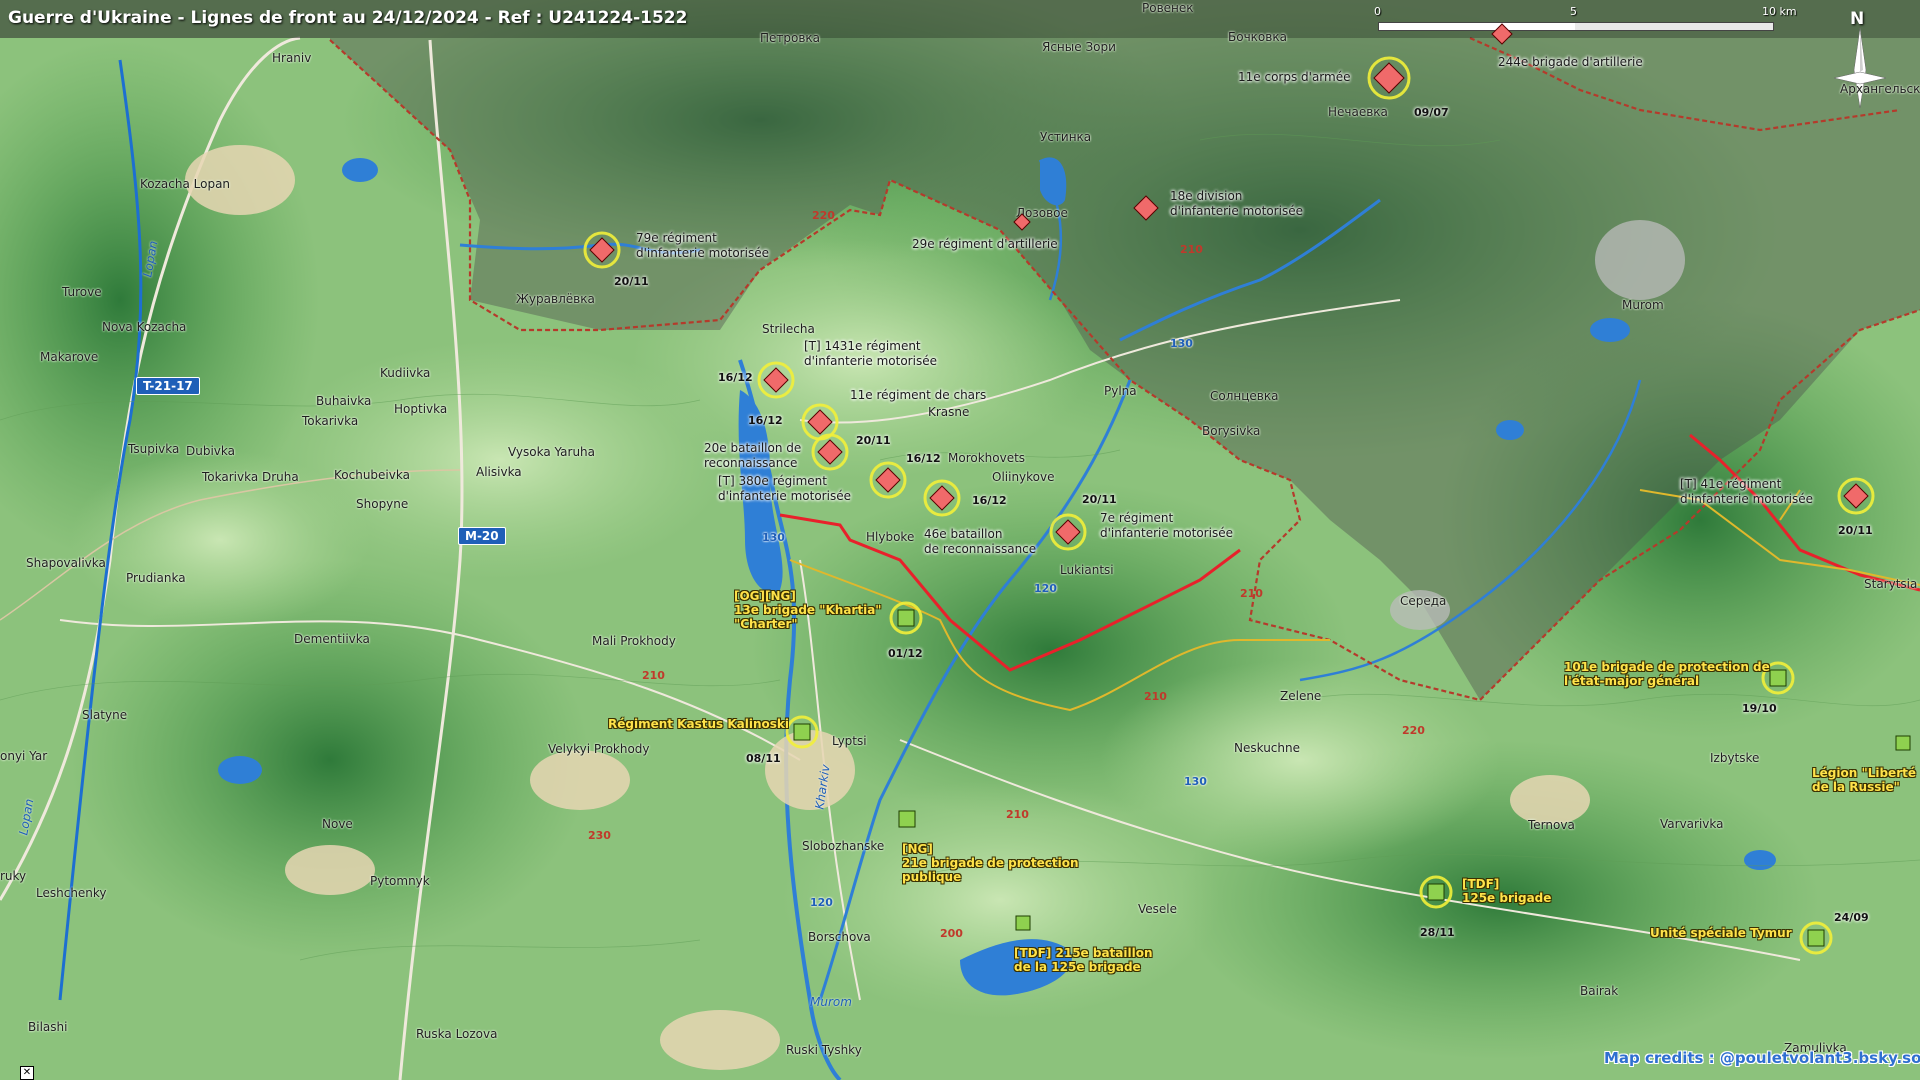 The image size is (1920, 1080). Describe the element at coordinates (824, 1050) in the screenshot. I see `place-ruskityshky: Ruski Tyshky` at that location.